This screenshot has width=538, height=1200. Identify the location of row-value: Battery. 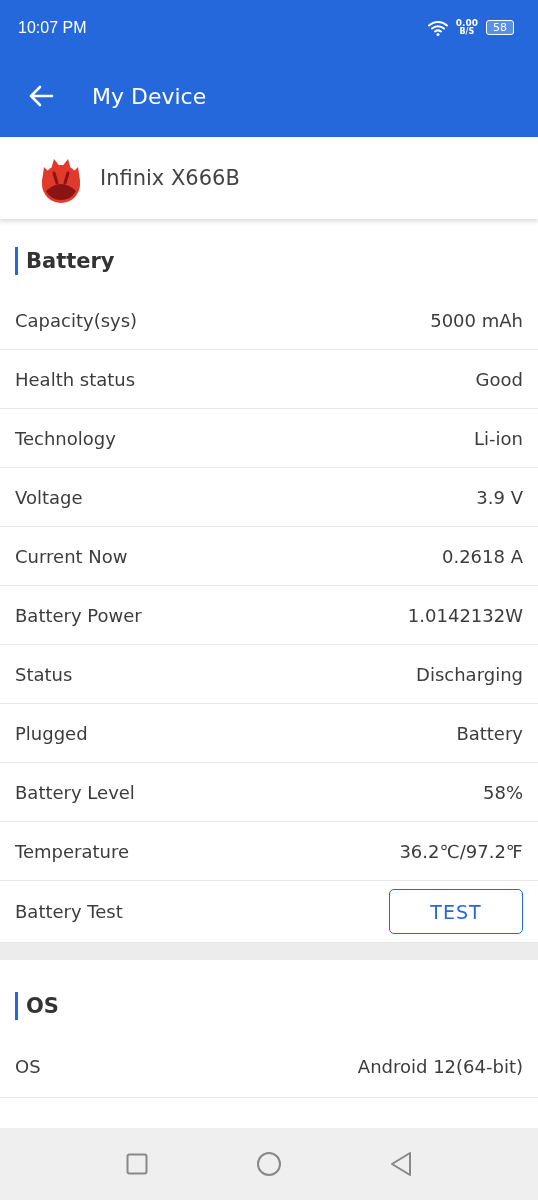
(489, 733).